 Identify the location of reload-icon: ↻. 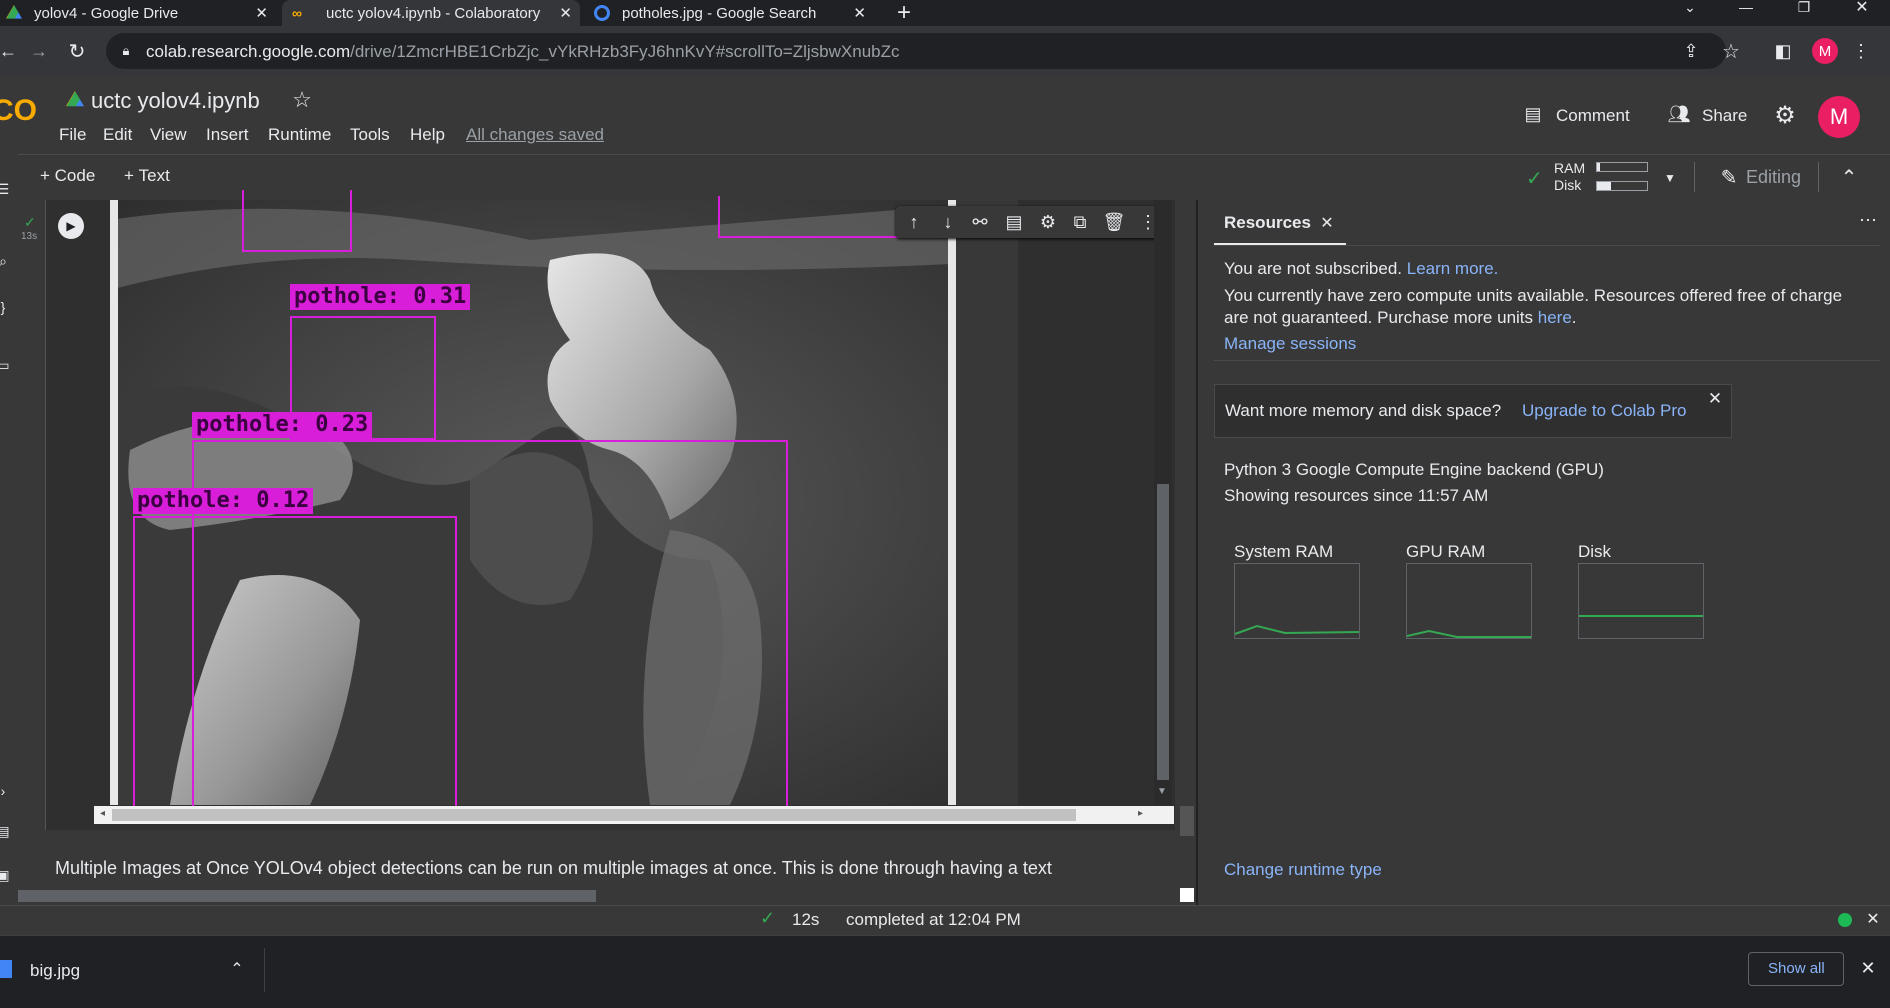
(77, 51).